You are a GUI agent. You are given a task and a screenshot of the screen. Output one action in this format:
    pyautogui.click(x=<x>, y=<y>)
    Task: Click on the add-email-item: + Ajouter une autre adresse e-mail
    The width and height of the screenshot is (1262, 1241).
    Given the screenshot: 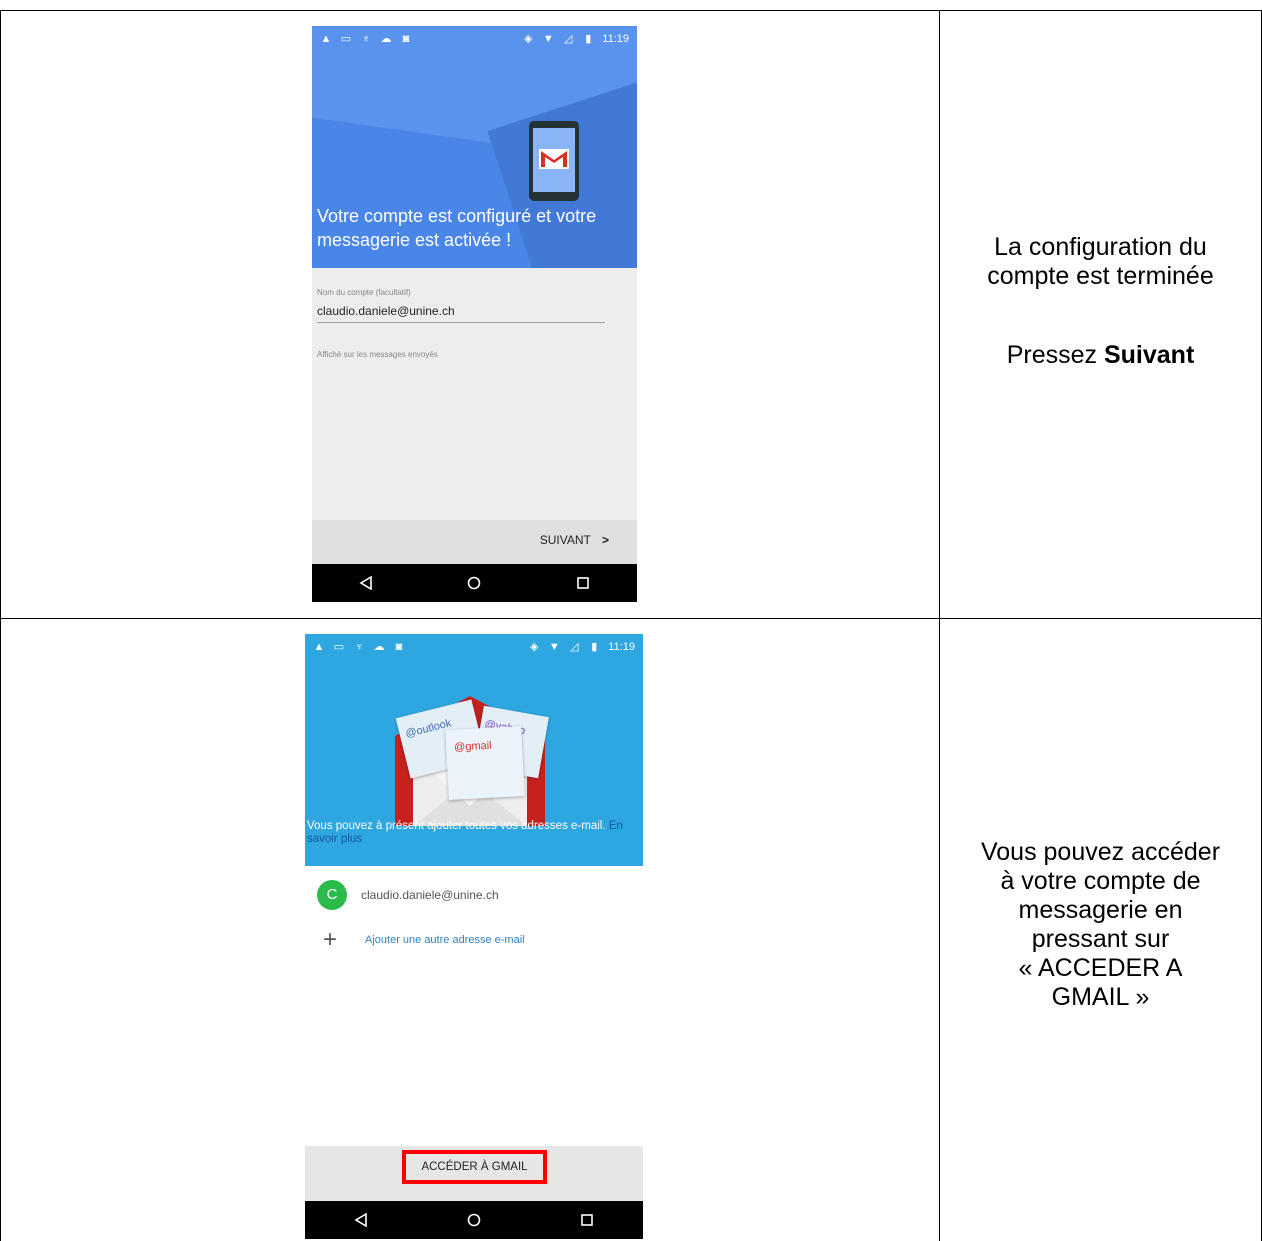 What is the action you would take?
    pyautogui.click(x=474, y=946)
    